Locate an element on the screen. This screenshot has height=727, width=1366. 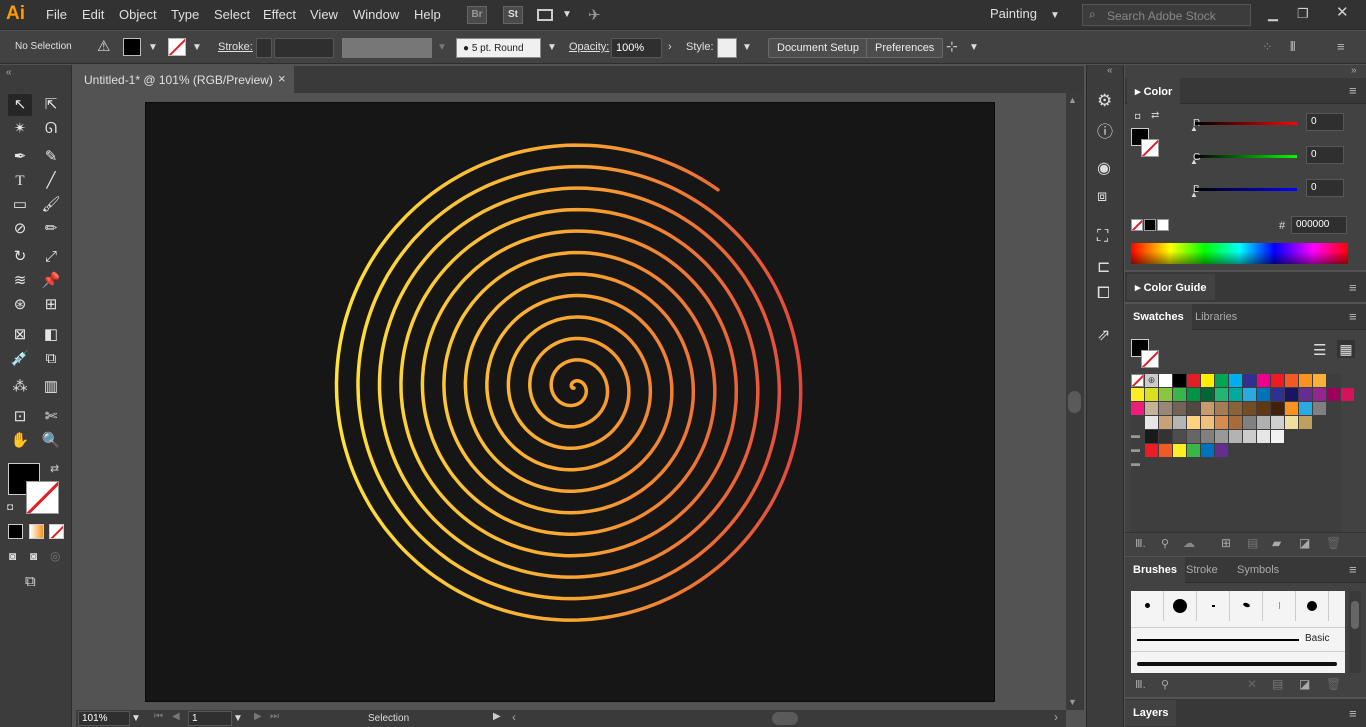
minimize-icon: ▁ is located at coordinates (1273, 14).